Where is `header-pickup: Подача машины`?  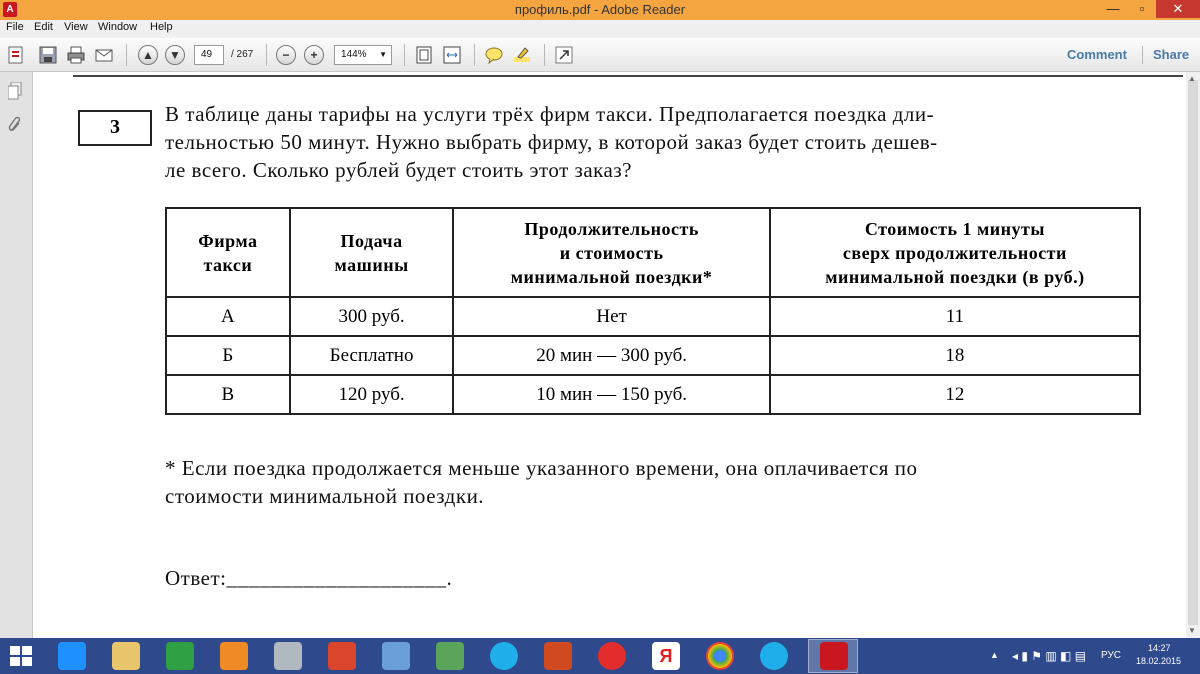
header-pickup: Подача машины is located at coordinates (371, 252).